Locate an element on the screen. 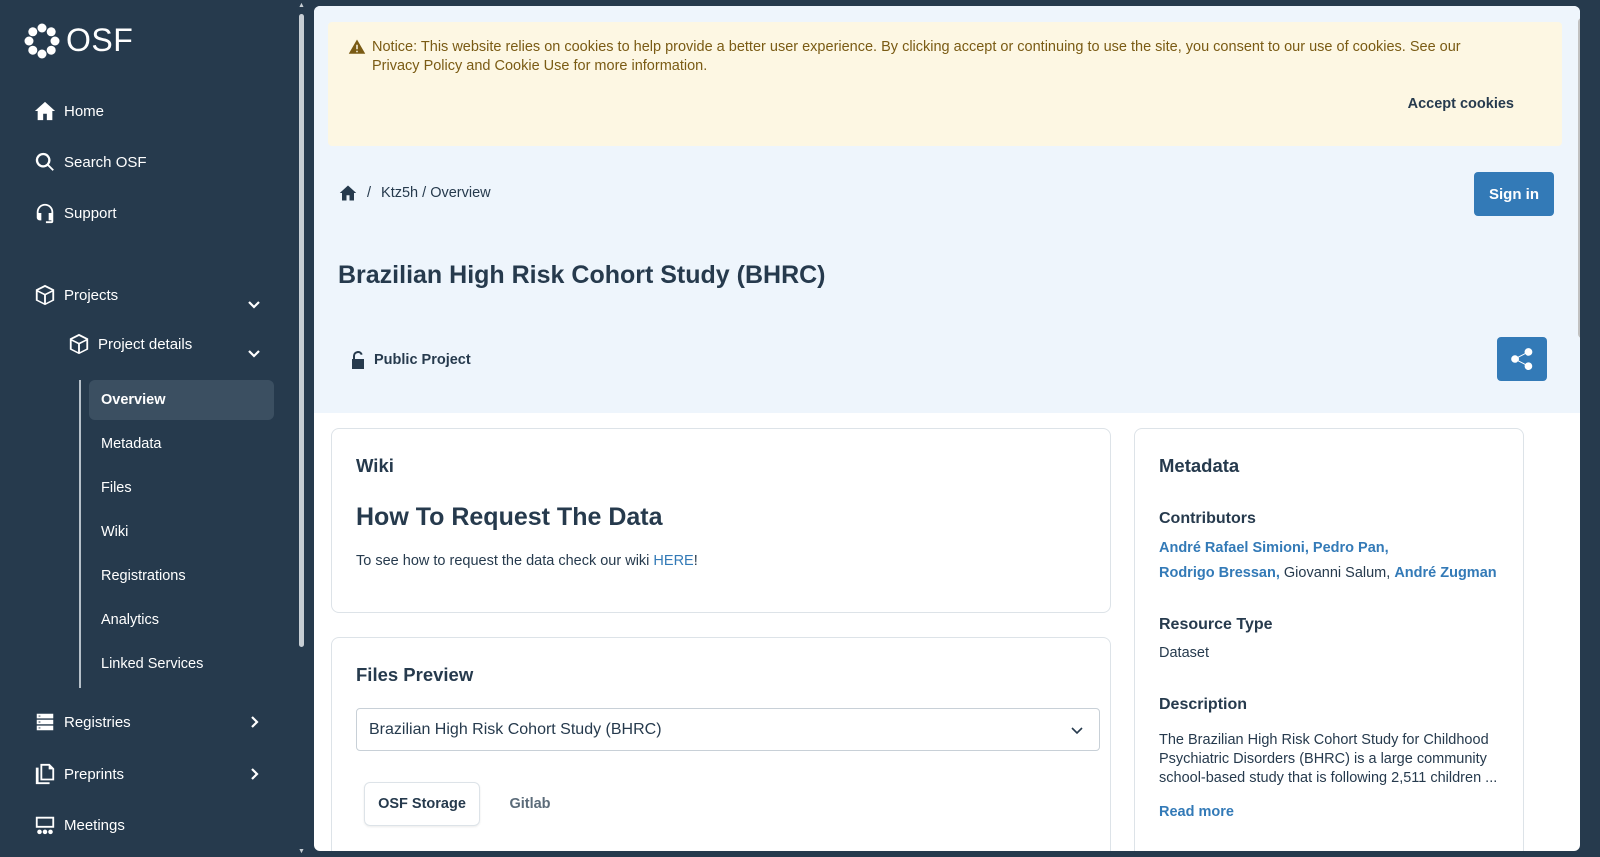 This screenshot has height=857, width=1600. visibility-badge: Public Project is located at coordinates (410, 360).